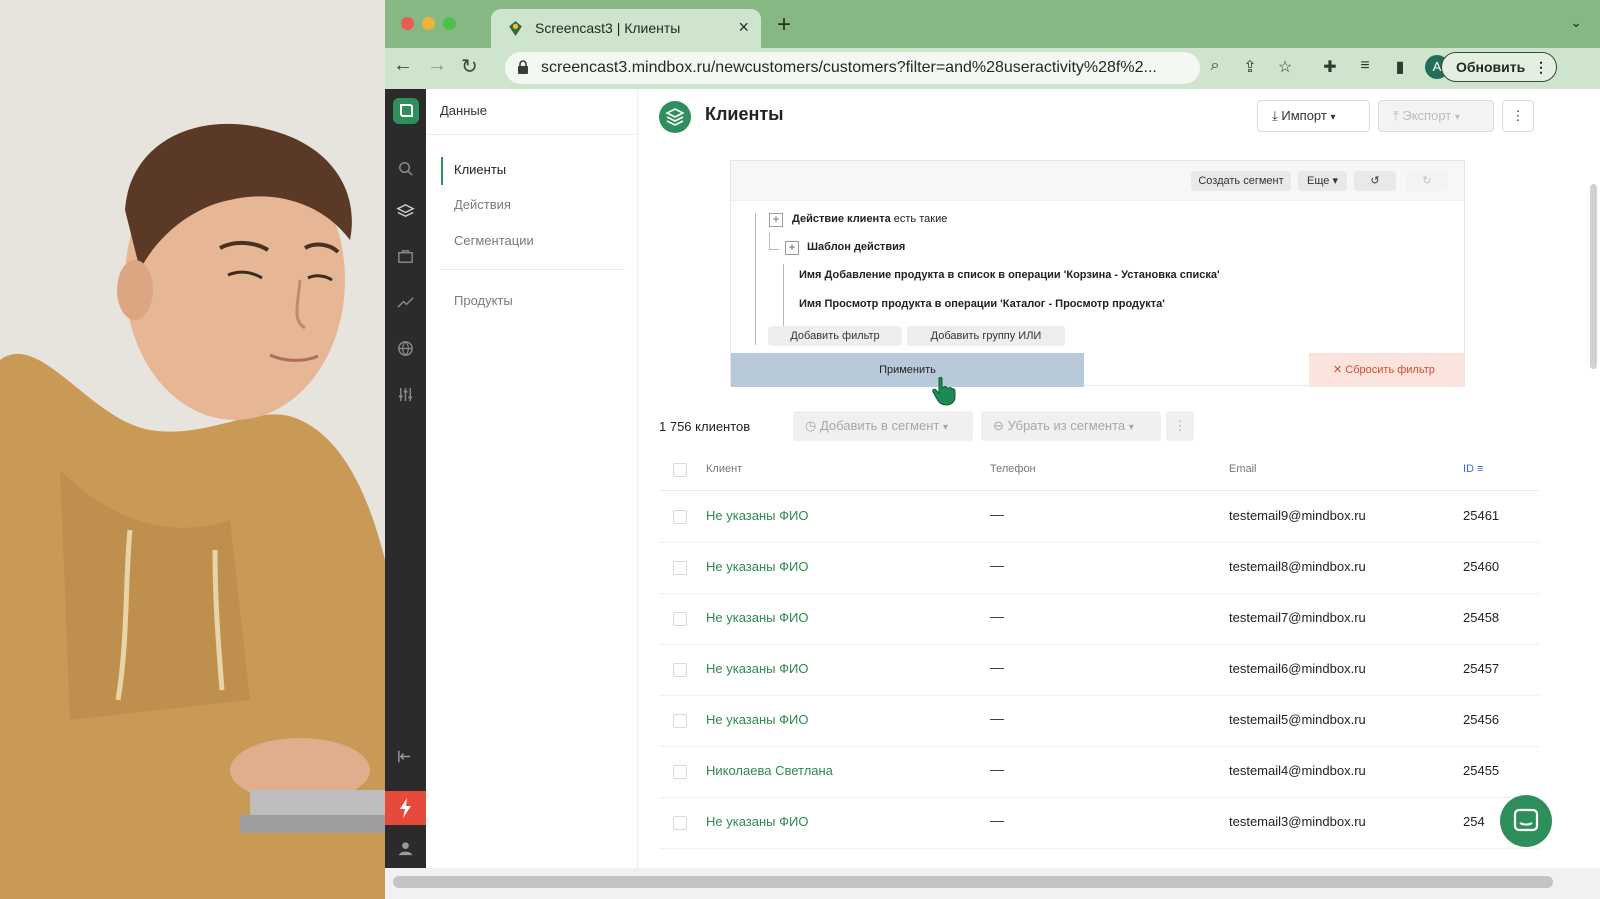  I want to click on more-options-button: ⋮, so click(1518, 116).